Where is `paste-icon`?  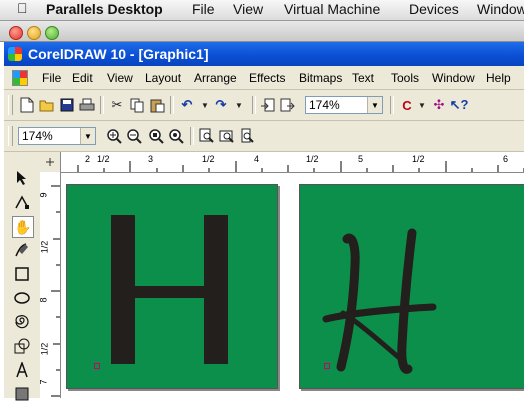 paste-icon is located at coordinates (157, 105).